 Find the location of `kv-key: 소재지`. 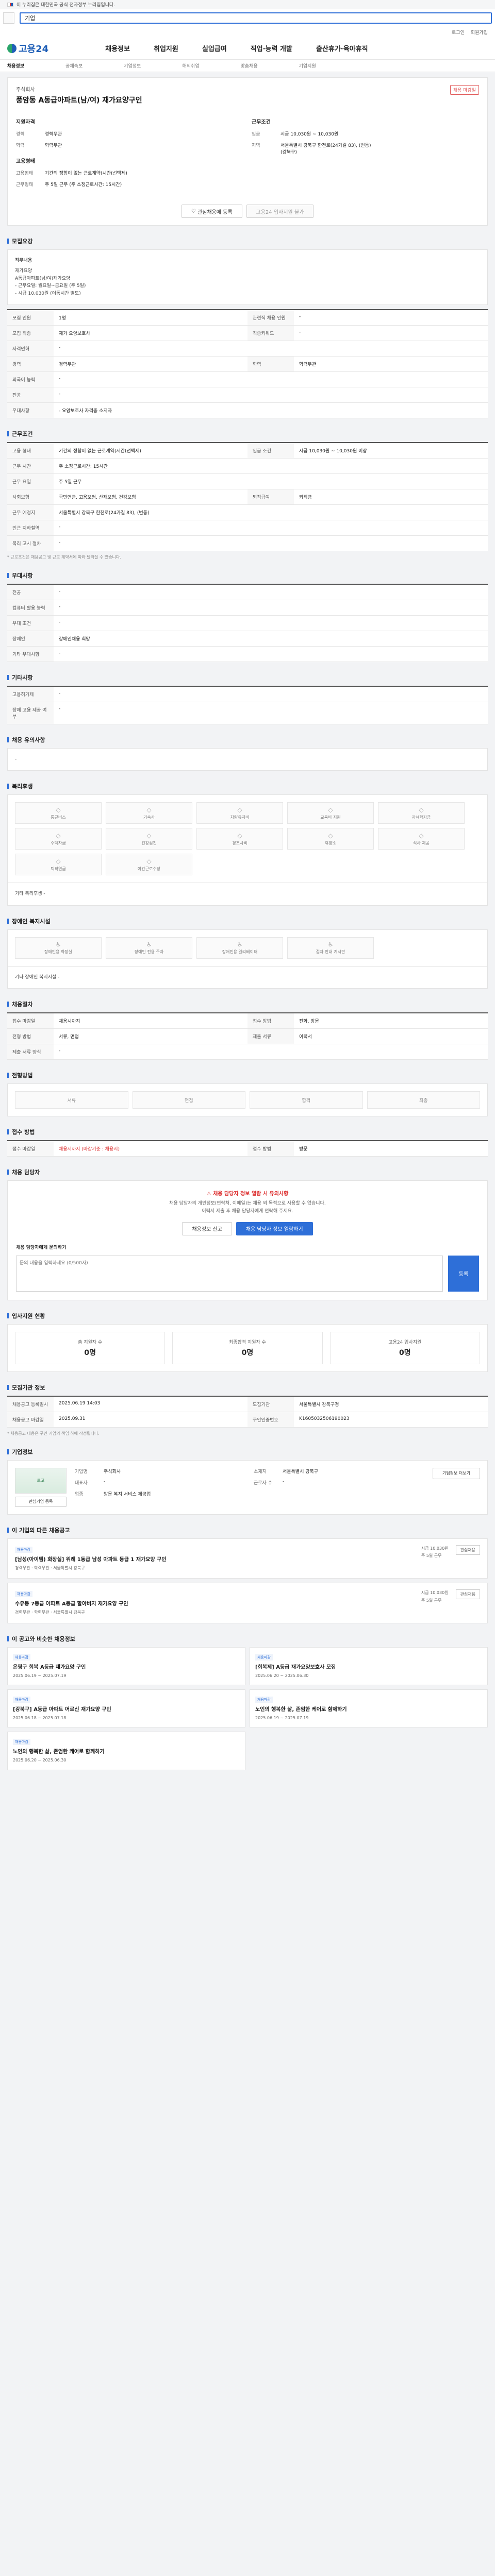

kv-key: 소재지 is located at coordinates (260, 1472).